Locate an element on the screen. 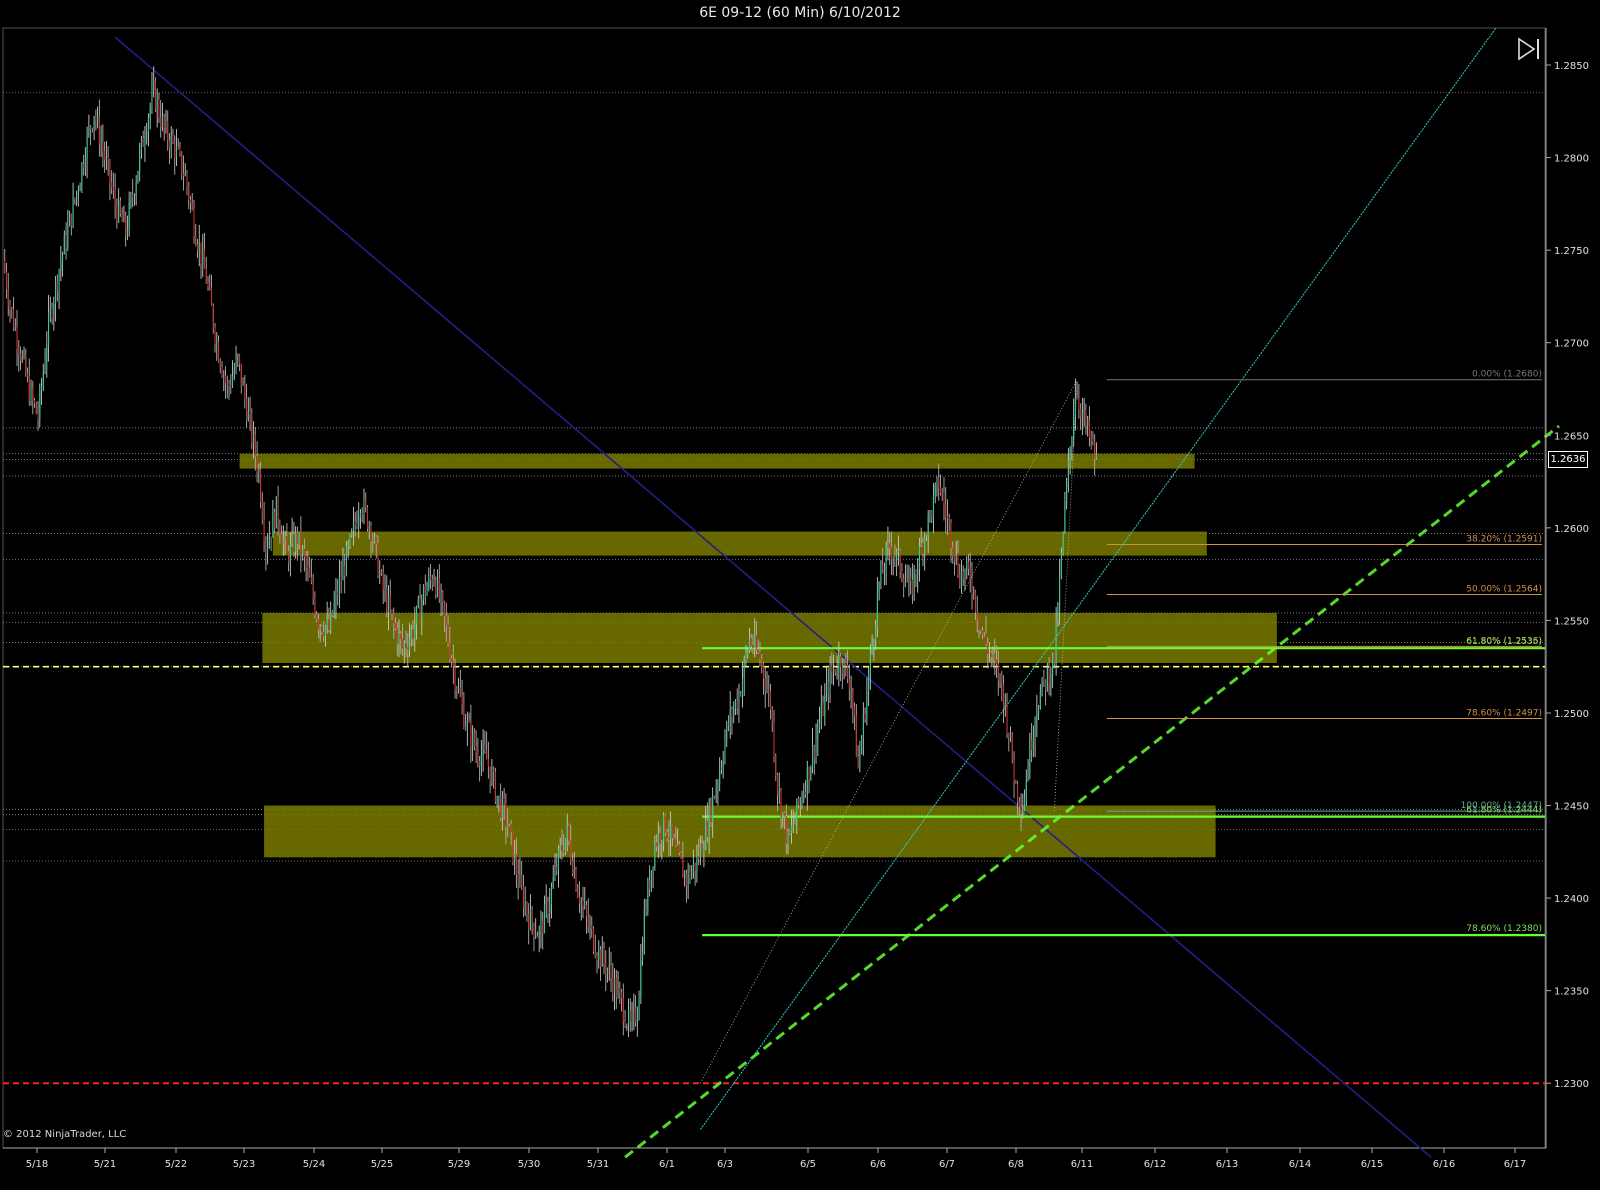  x-tick-label: 6/1 is located at coordinates (667, 1164).